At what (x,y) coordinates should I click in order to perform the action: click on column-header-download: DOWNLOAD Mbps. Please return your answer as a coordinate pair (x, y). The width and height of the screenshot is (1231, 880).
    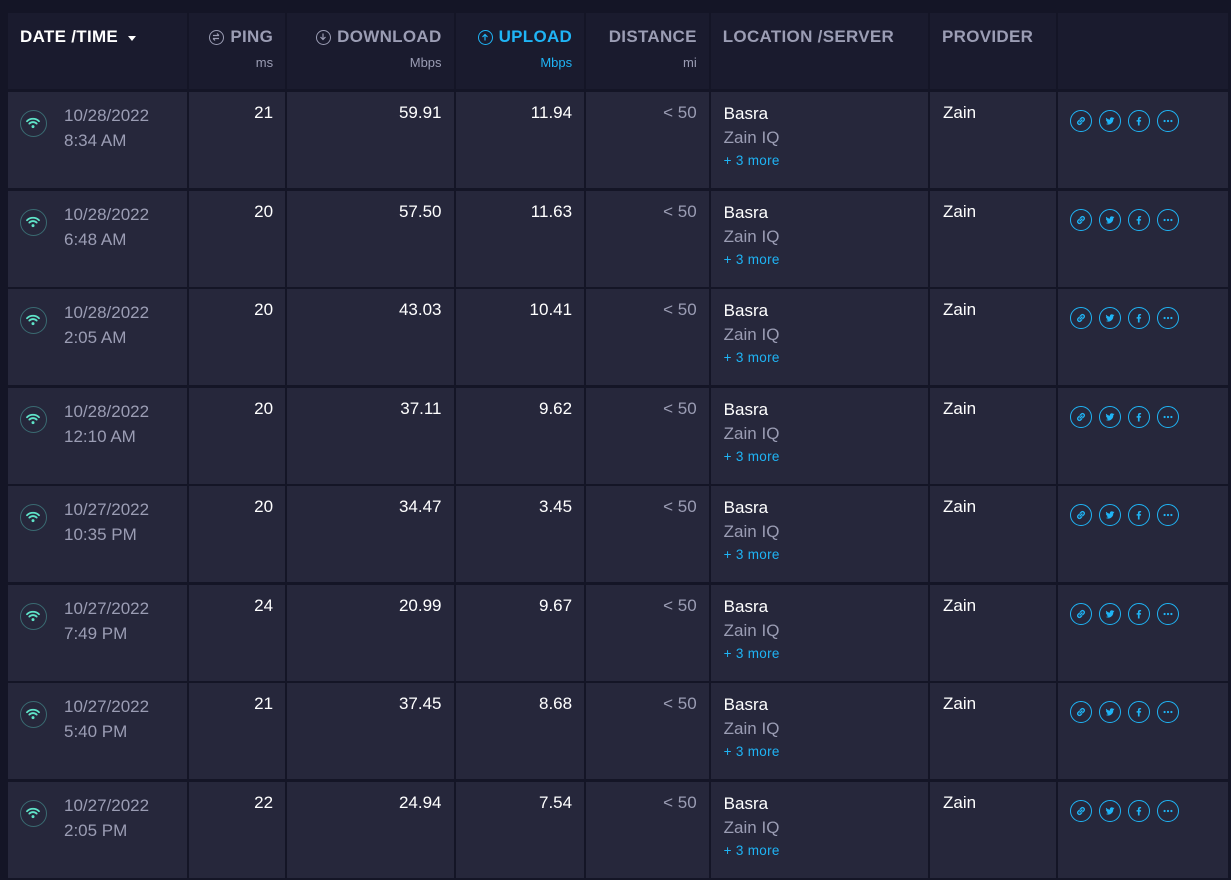
    Looking at the image, I should click on (370, 51).